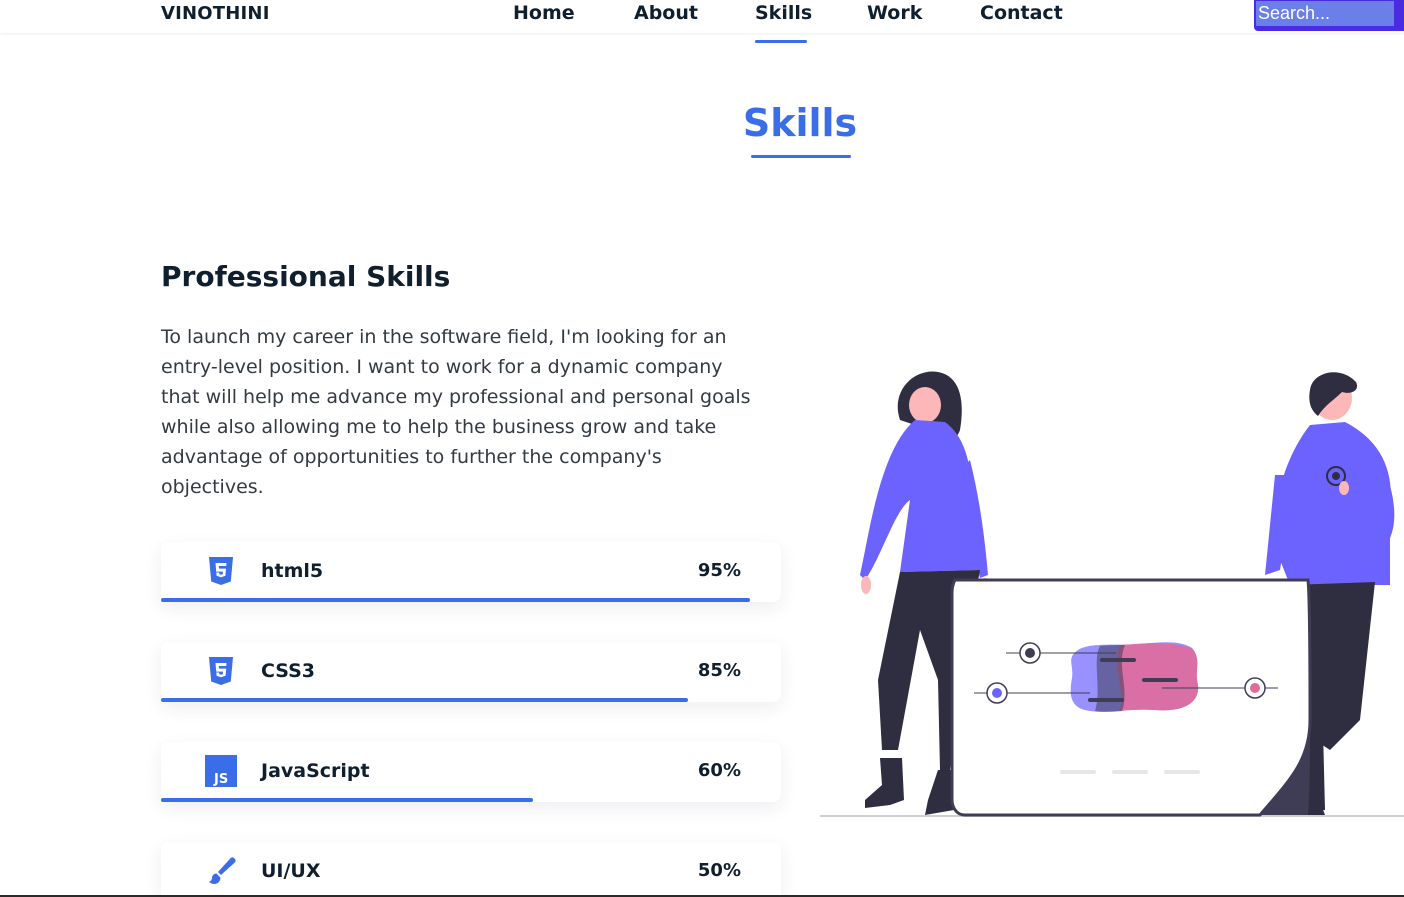  What do you see at coordinates (1131, 697) in the screenshot?
I see `presentation-board` at bounding box center [1131, 697].